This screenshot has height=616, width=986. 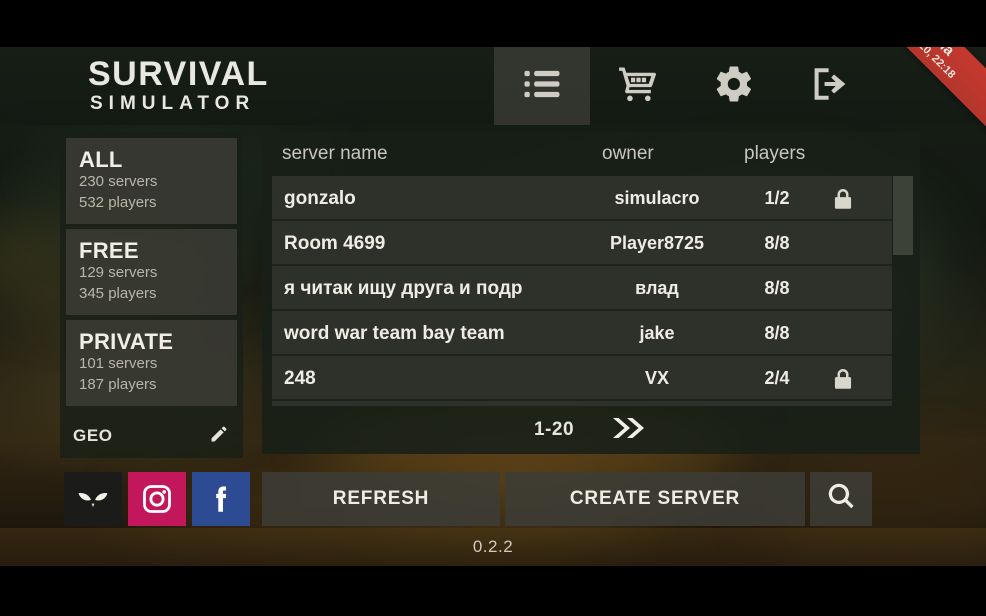 I want to click on action-bar: REFRESH CREATE SERVER, so click(x=591, y=499).